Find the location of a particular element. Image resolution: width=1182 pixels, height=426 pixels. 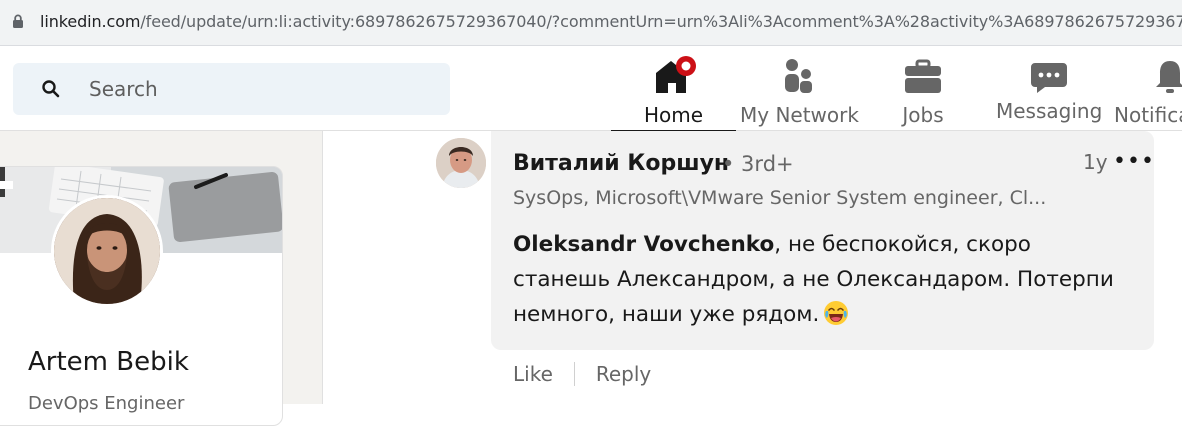

profile-card: Artem Bebik DevOps Engineer is located at coordinates (141, 296).